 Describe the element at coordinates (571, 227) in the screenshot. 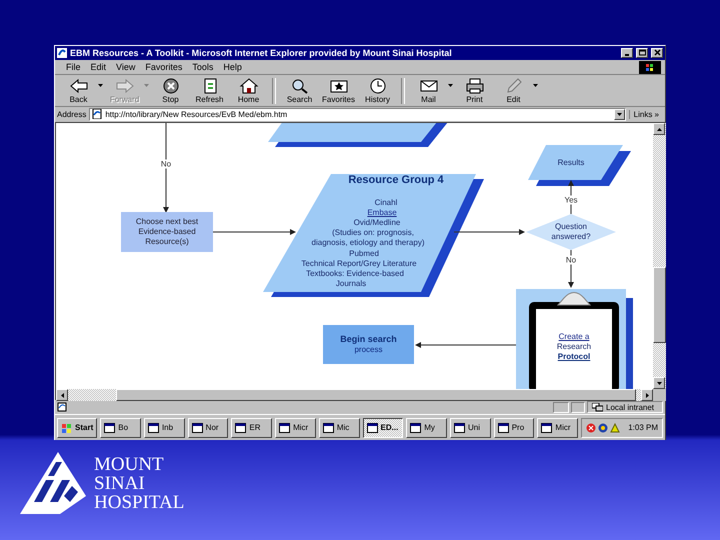

I see `node-text: Question` at that location.